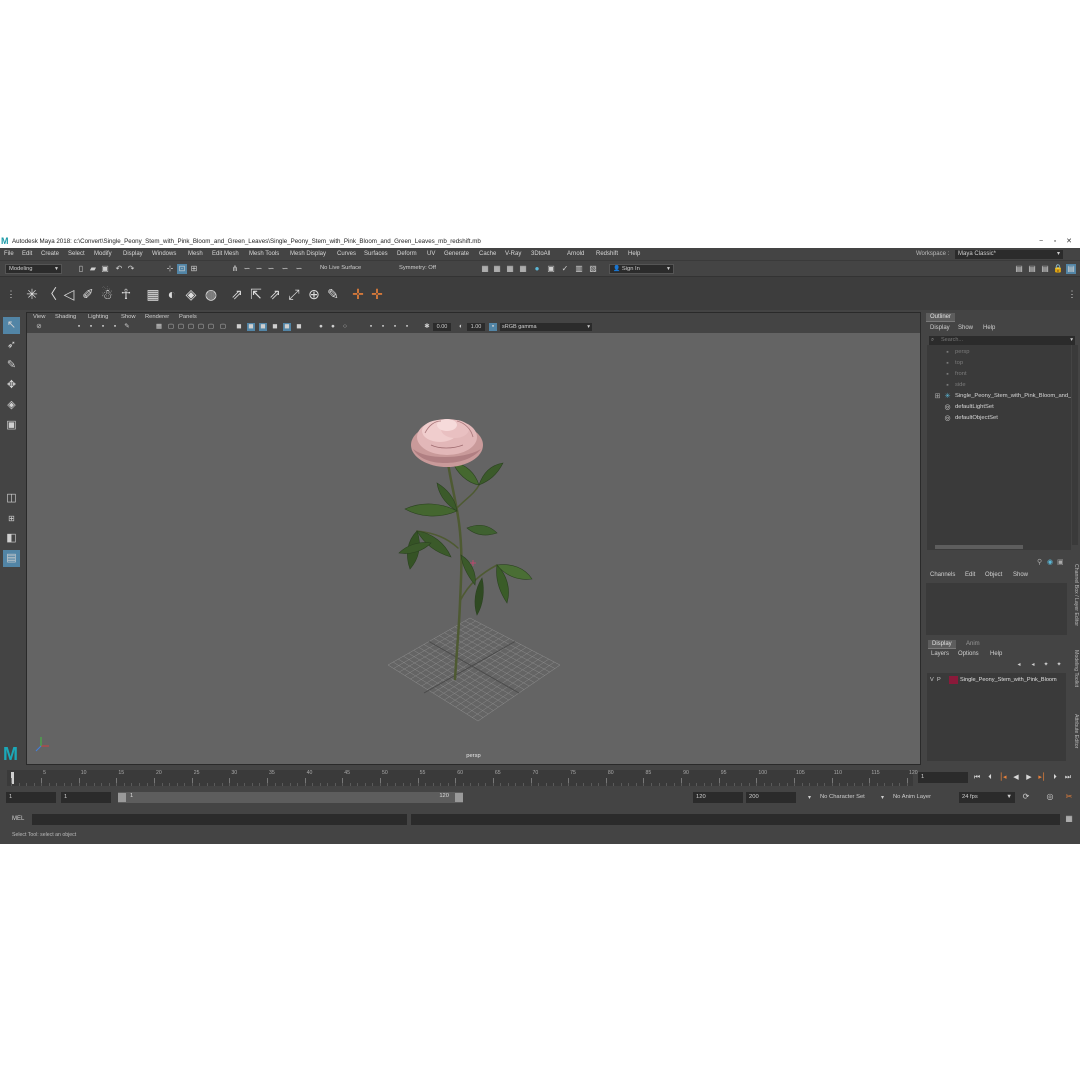  What do you see at coordinates (1029, 778) in the screenshot?
I see `play-forward-icon: ▶` at bounding box center [1029, 778].